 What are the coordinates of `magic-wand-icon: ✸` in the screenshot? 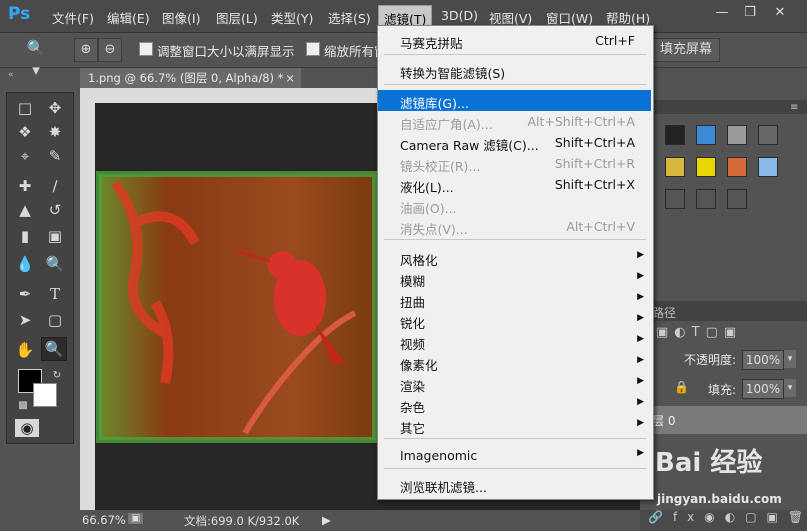 It's located at (55, 132).